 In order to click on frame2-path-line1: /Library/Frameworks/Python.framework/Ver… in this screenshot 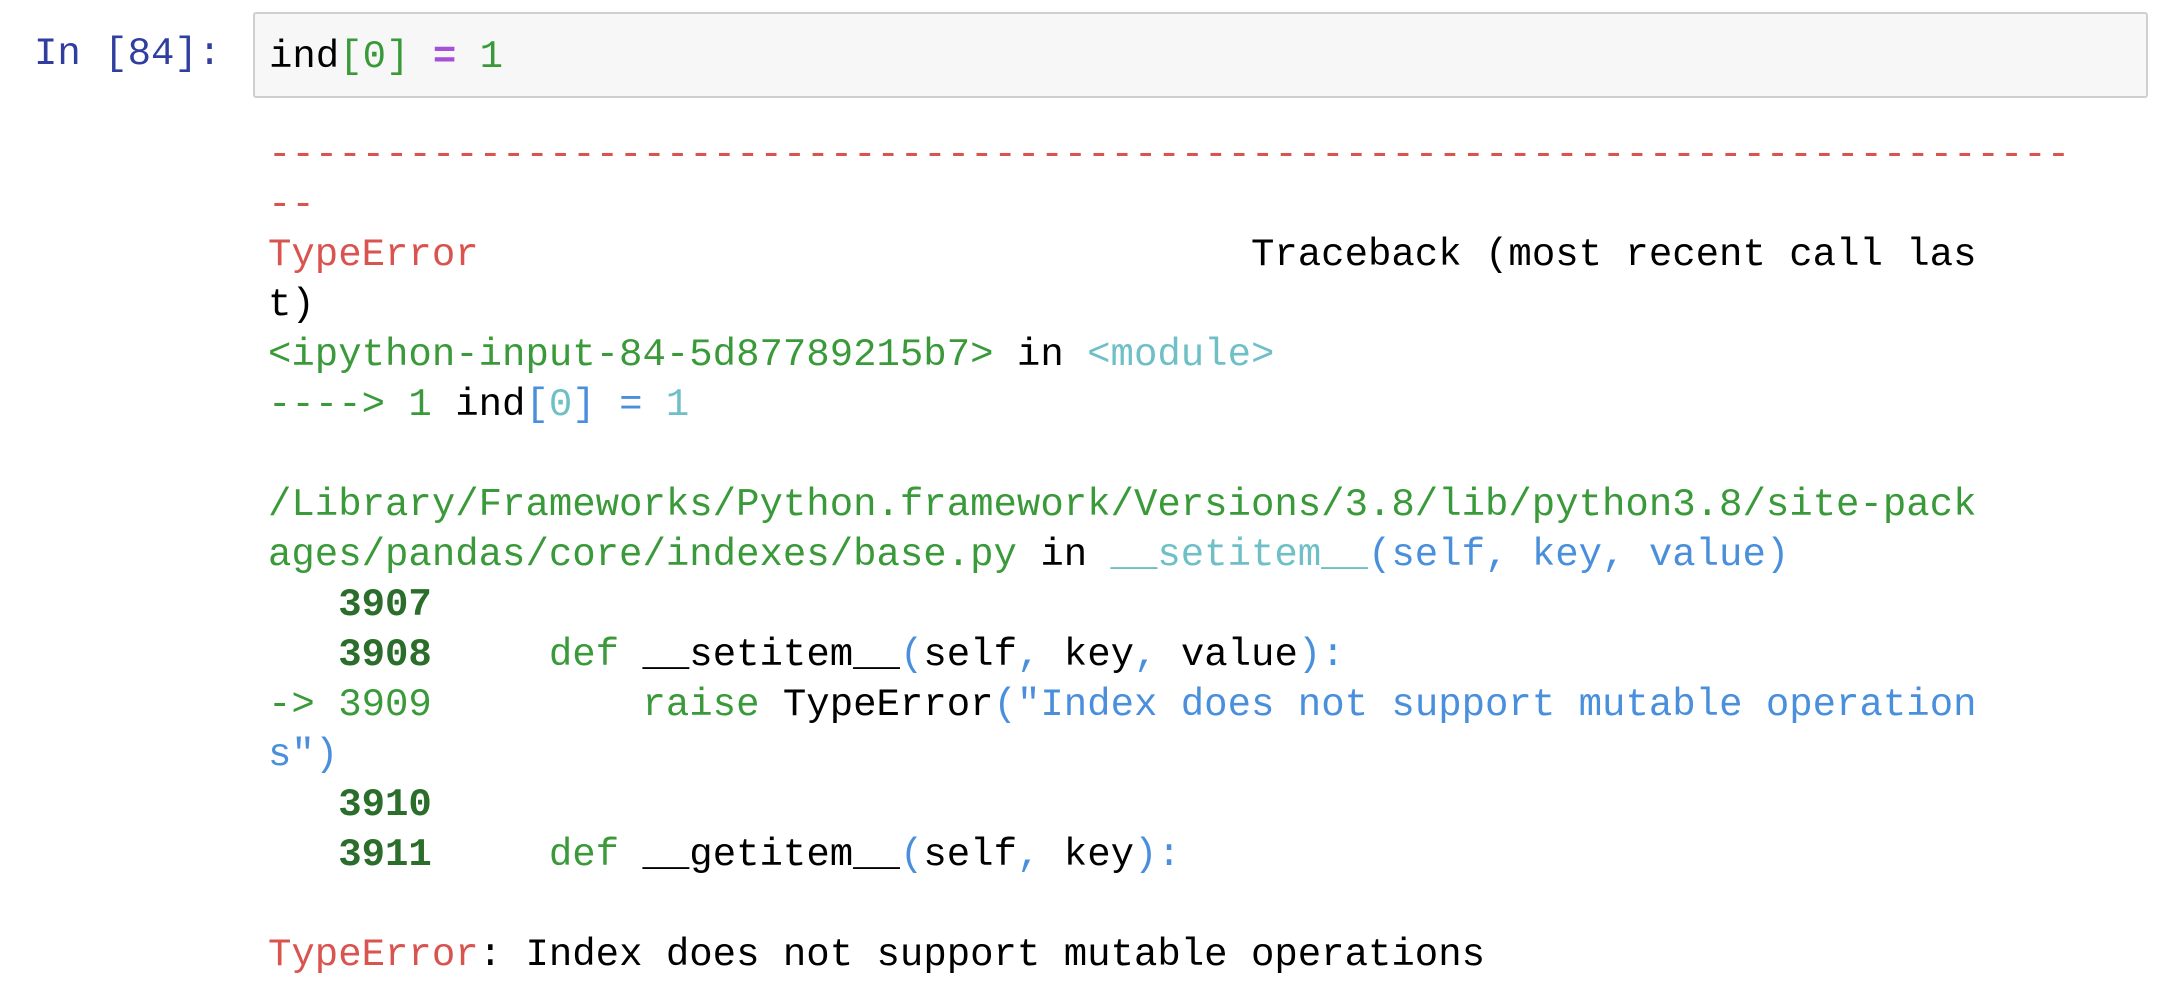, I will do `click(1122, 505)`.